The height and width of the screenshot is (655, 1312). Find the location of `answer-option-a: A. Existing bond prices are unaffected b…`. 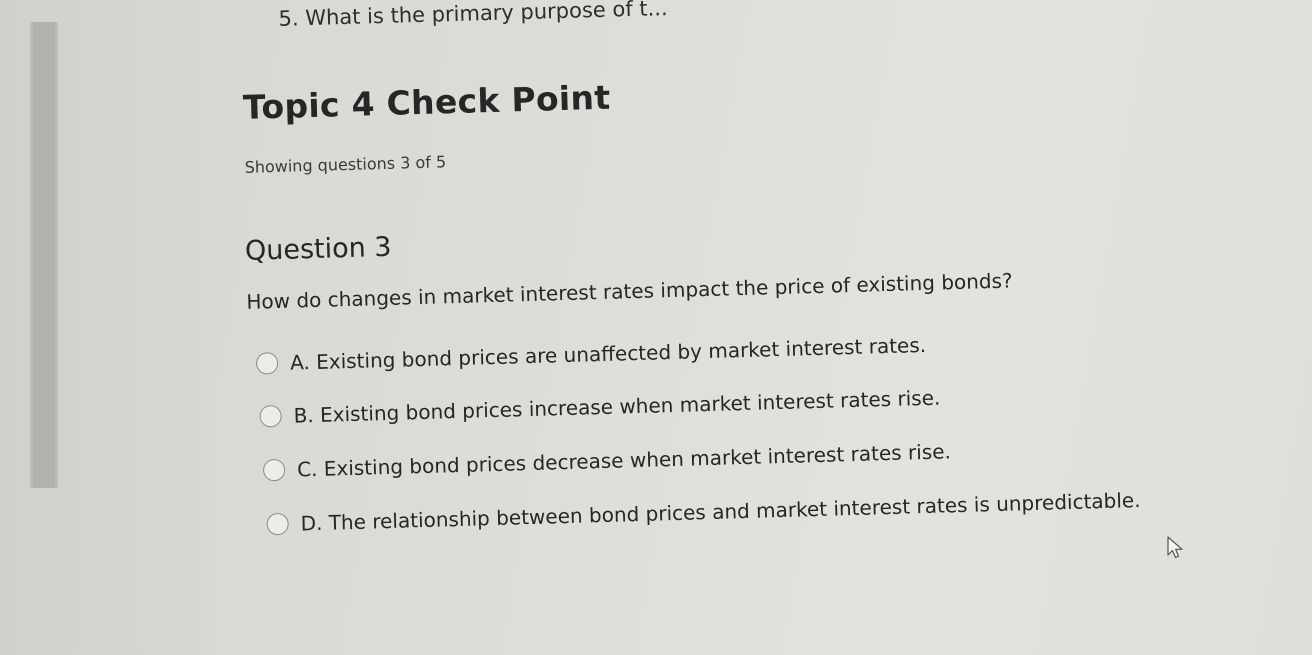

answer-option-a: A. Existing bond prices are unaffected b… is located at coordinates (591, 354).